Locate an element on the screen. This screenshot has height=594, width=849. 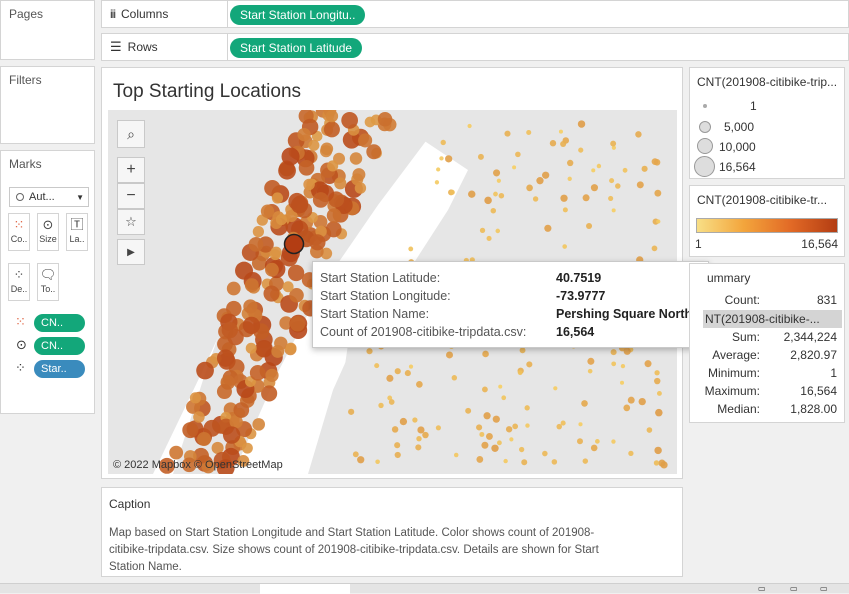
detail-button: ⁘ De.. is located at coordinates (19, 282).